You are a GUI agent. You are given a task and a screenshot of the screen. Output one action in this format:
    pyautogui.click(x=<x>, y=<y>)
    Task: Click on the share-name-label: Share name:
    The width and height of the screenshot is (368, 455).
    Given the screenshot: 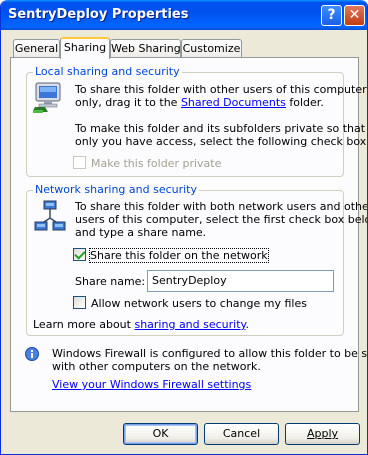 What is the action you would take?
    pyautogui.click(x=110, y=281)
    